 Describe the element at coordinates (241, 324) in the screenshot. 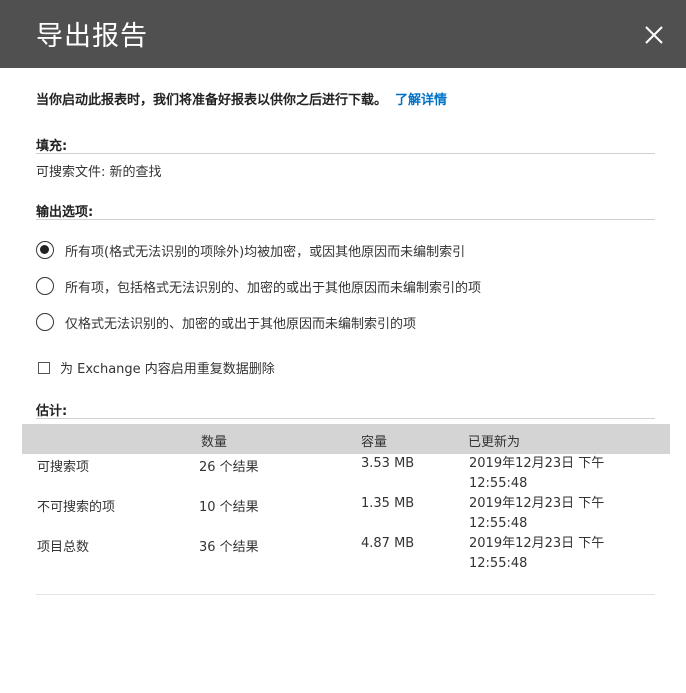

I see `radio-option-3-label: 仅格式无法识别的、加密的或出于其他原因而未编制索引的项` at that location.